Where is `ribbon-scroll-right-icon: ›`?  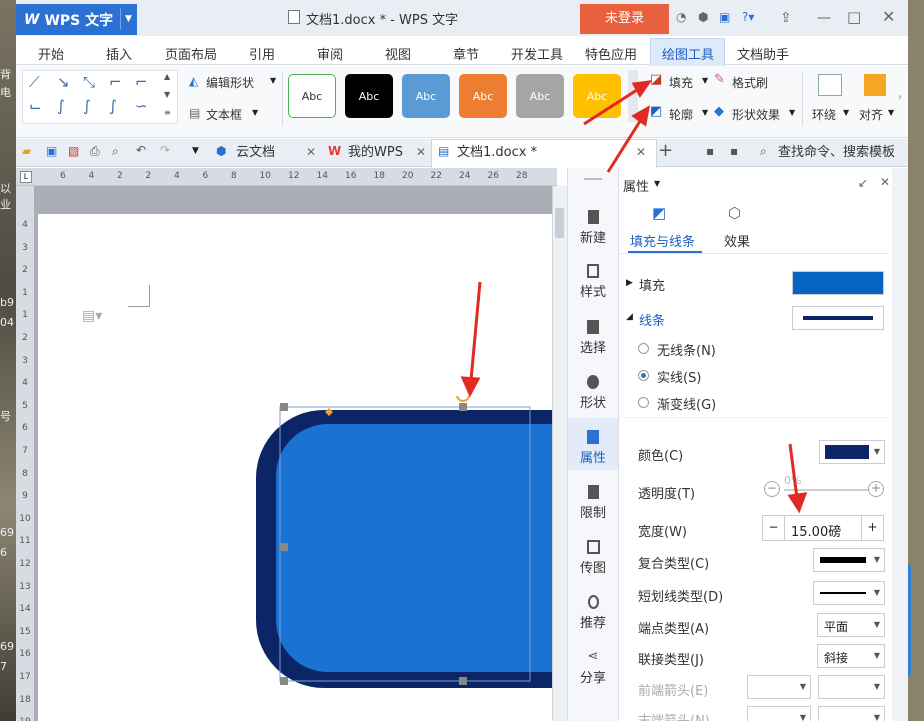
ribbon-scroll-right-icon: › is located at coordinates (900, 97).